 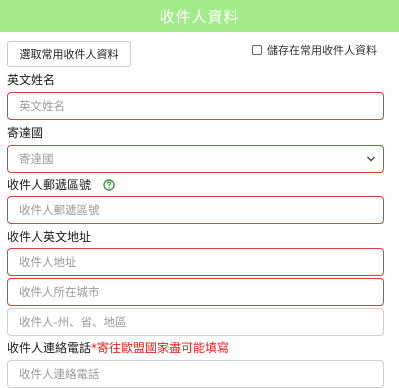 What do you see at coordinates (73, 322) in the screenshot?
I see `state-placeholder: 收件人-州、省、地區` at bounding box center [73, 322].